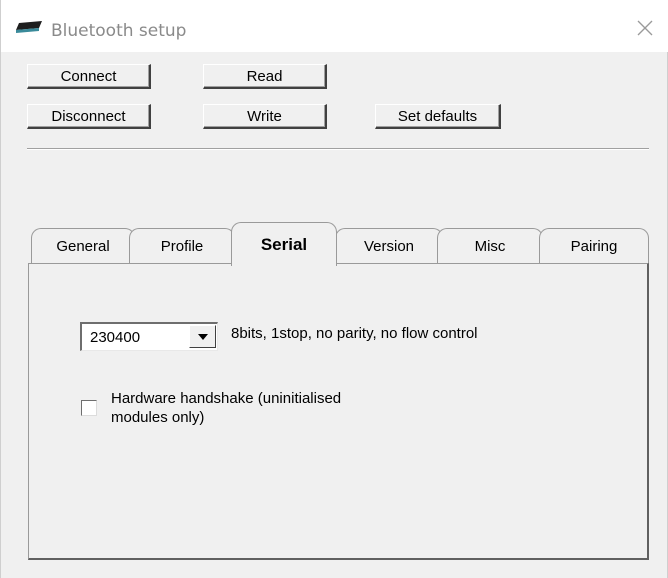 The image size is (668, 578). Describe the element at coordinates (149, 336) in the screenshot. I see `baud-rate-select: 230400` at that location.